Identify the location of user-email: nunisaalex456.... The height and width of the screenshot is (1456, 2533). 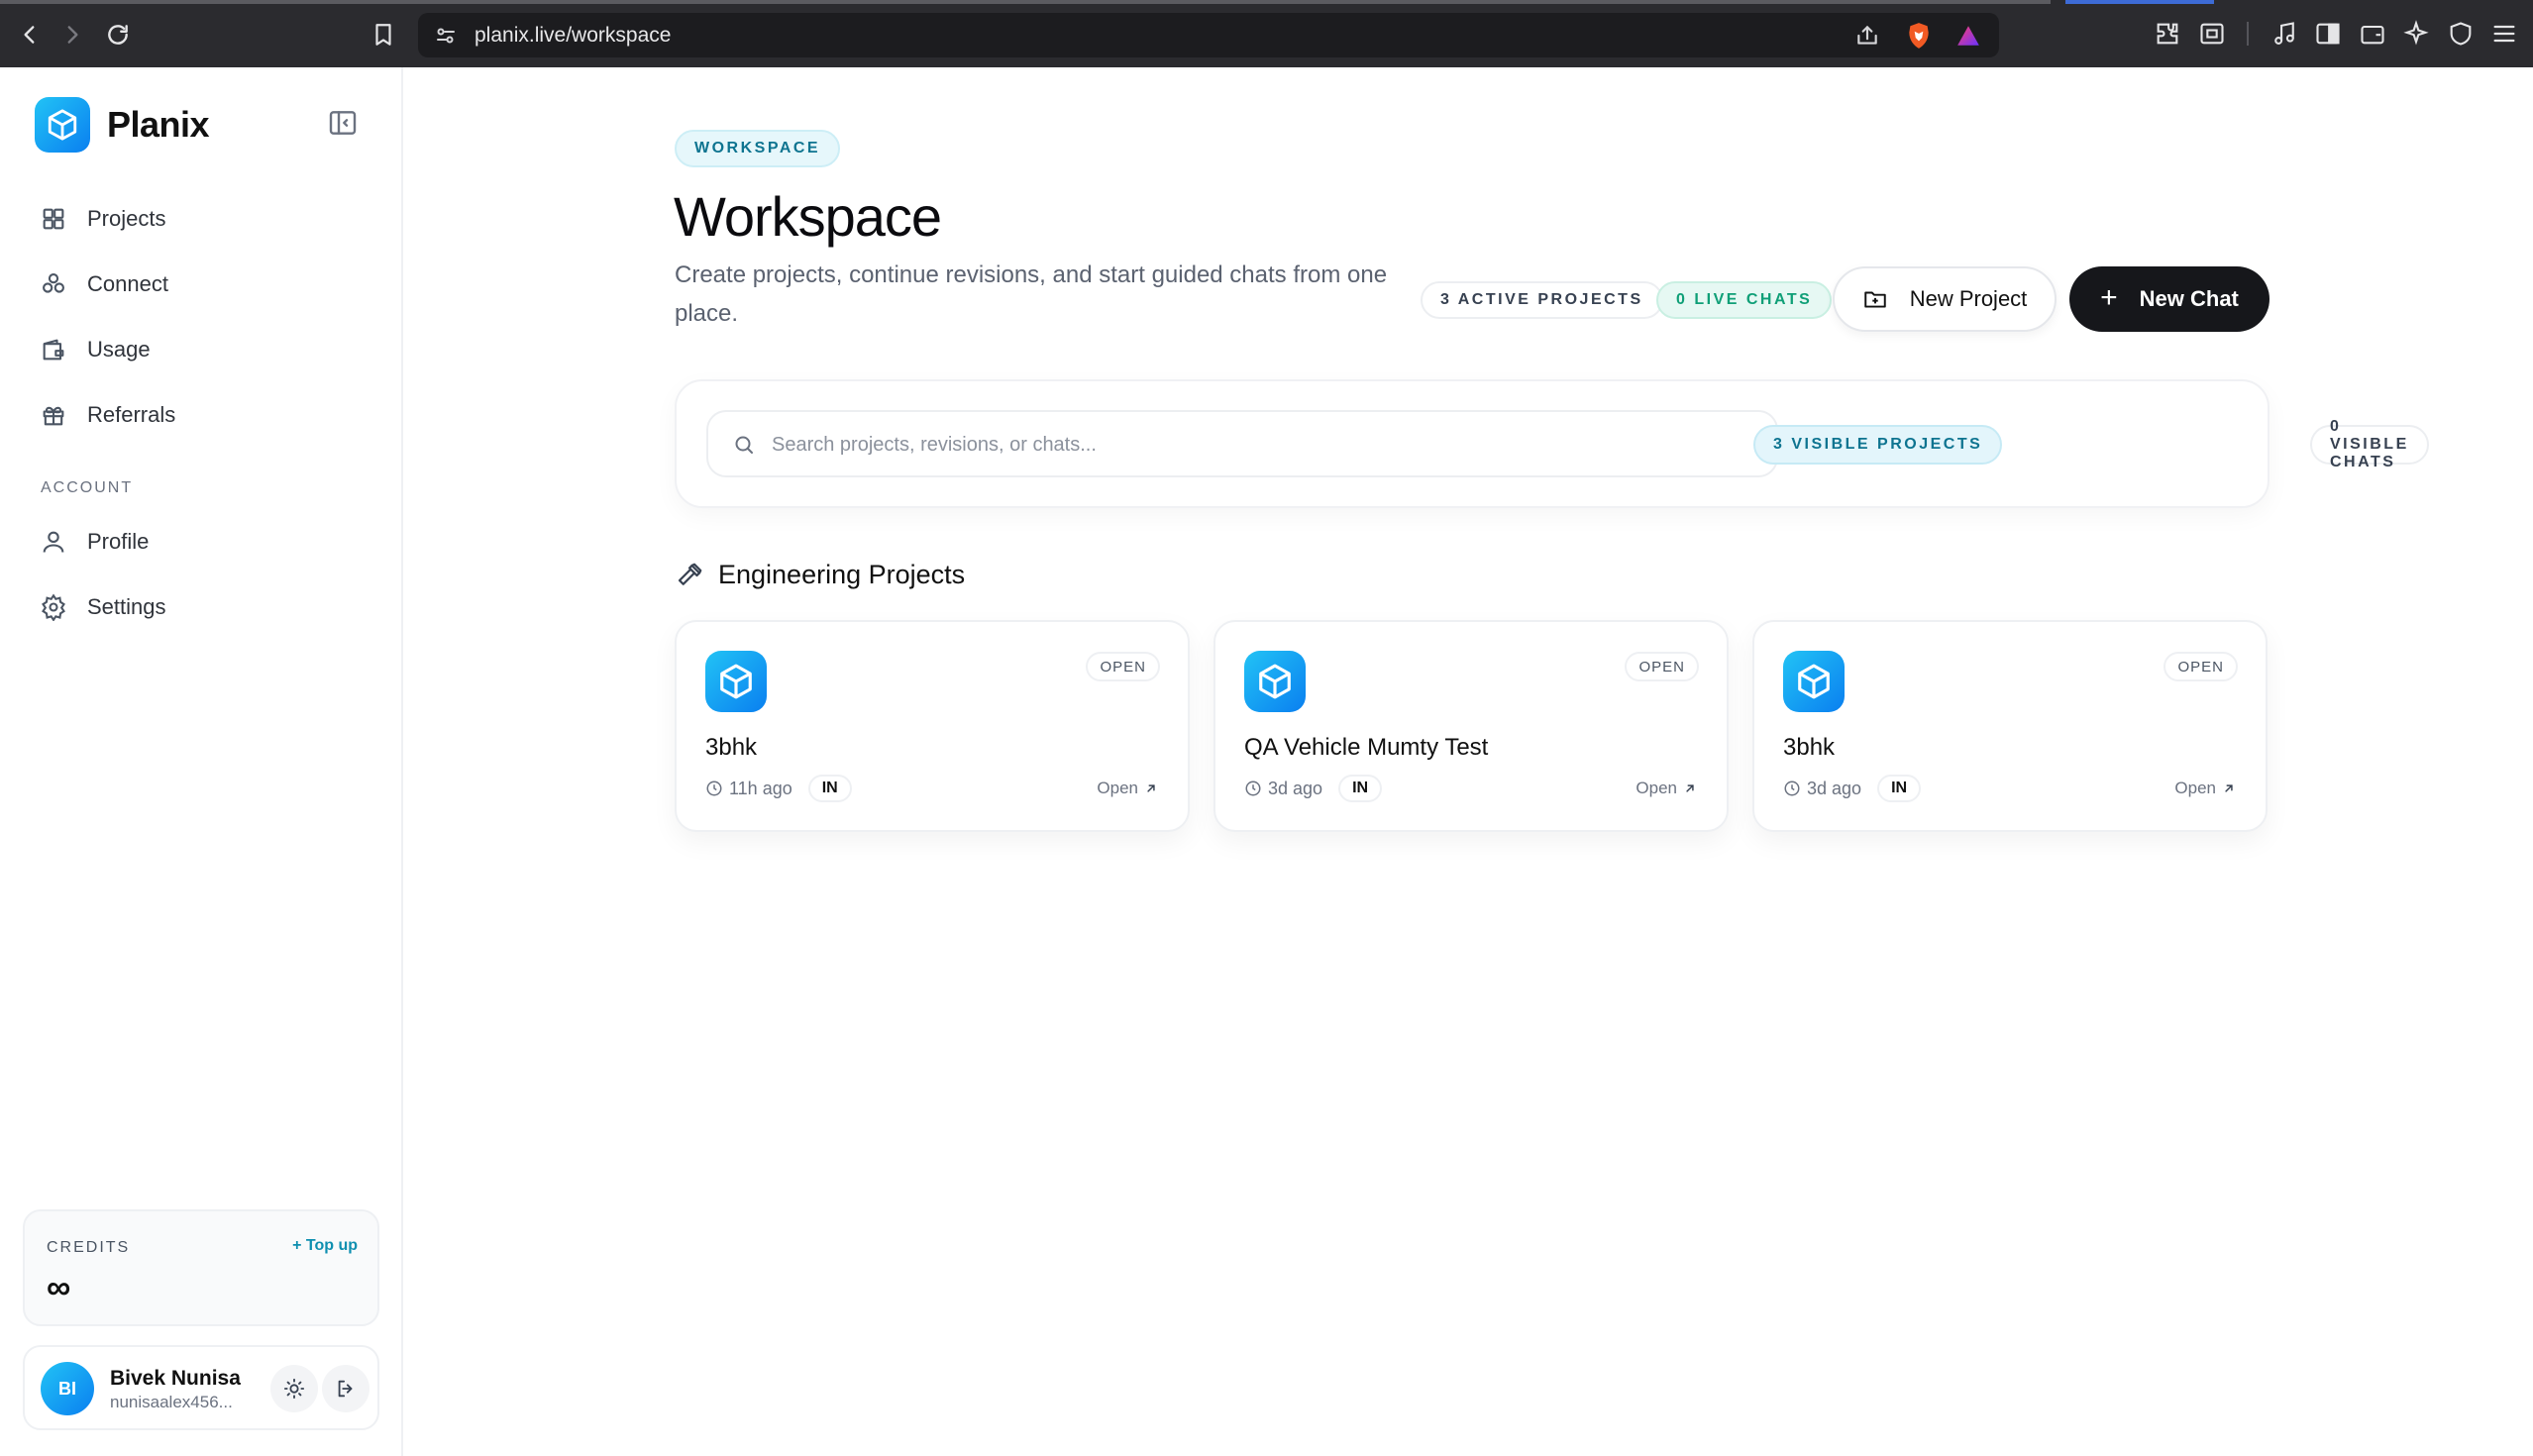
(171, 1402).